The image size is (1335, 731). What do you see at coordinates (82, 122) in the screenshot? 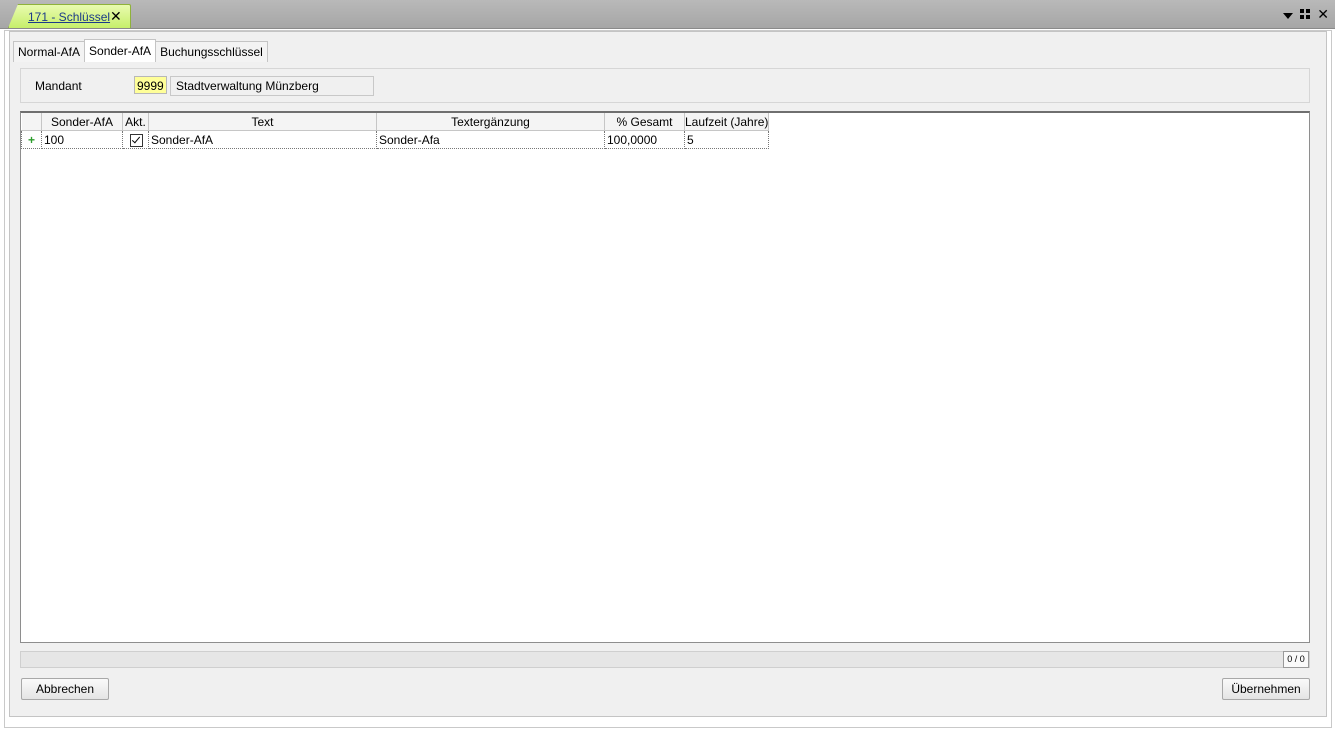
I see `column-header-sonder-afa: Sonder-AfA` at bounding box center [82, 122].